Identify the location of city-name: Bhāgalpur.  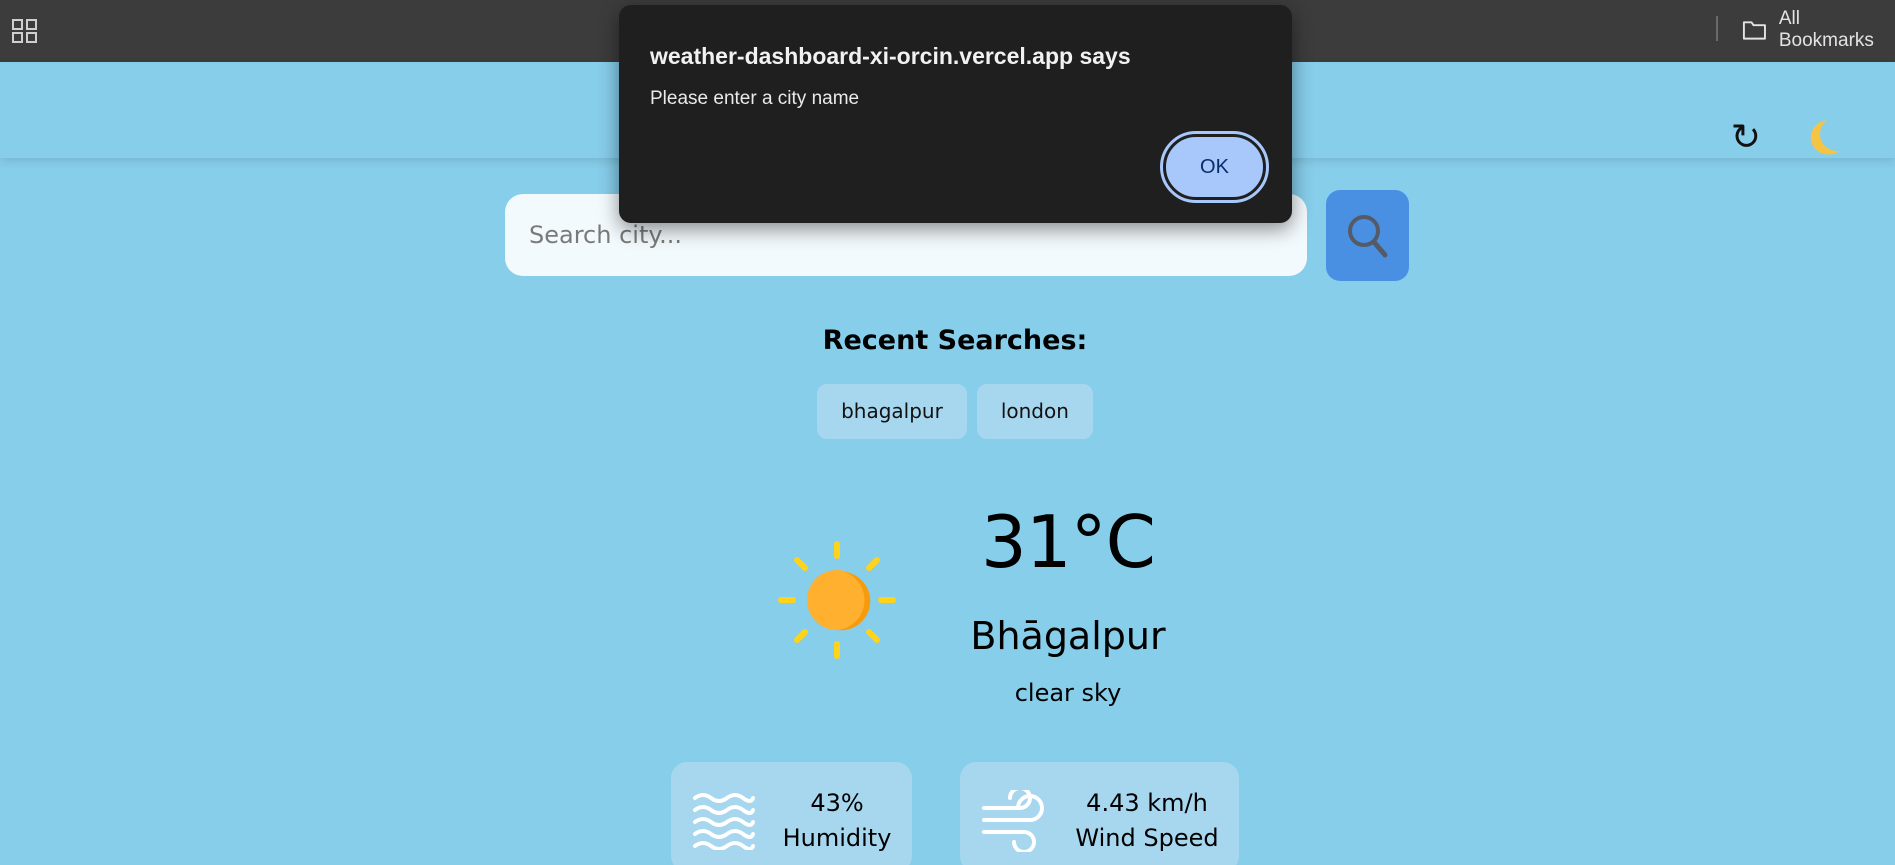
(1068, 636).